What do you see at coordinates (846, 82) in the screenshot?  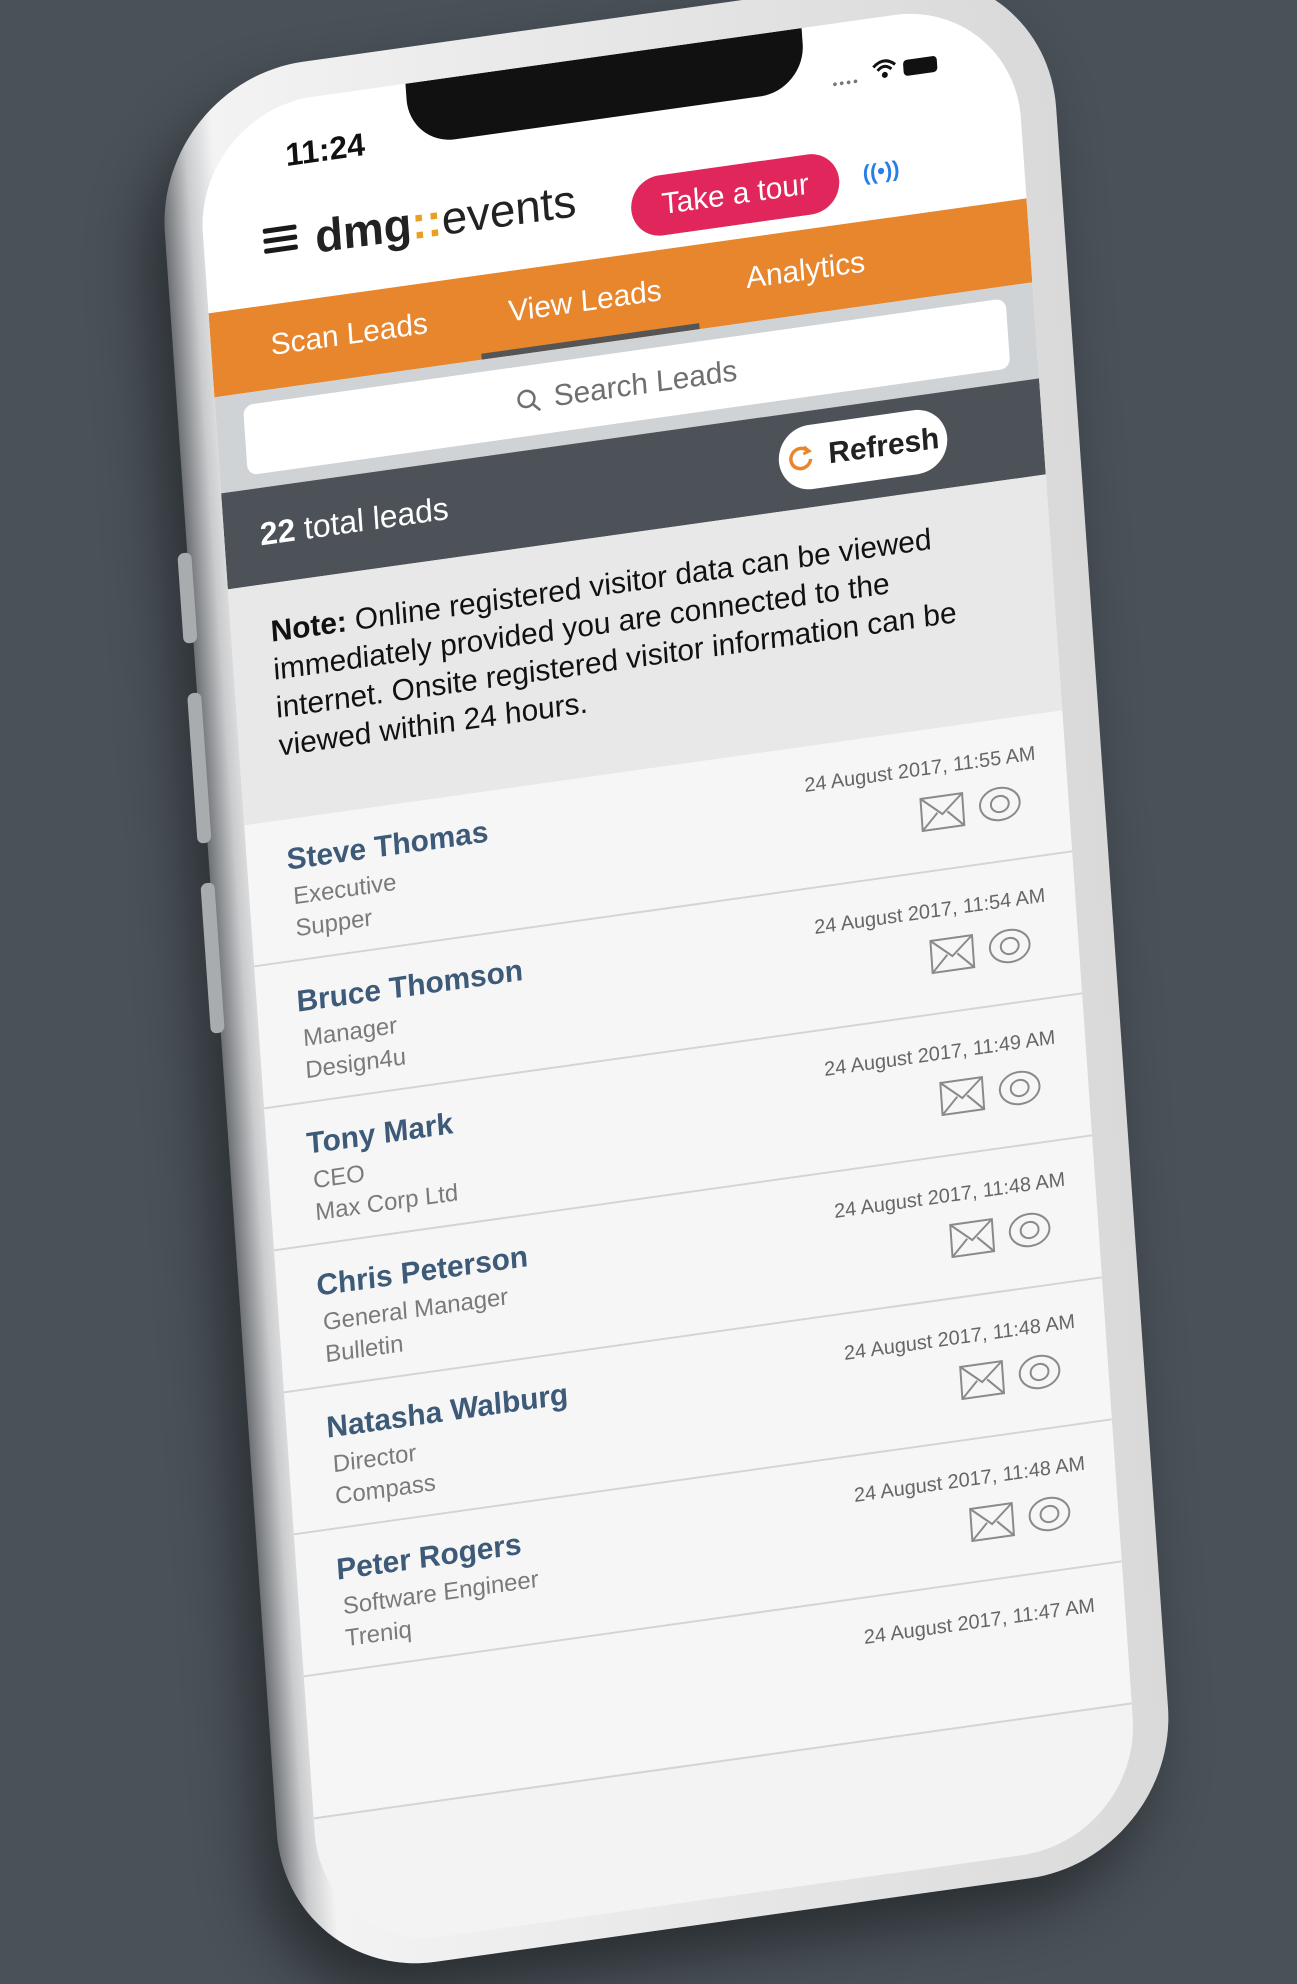 I see `signal-dots-icon: ••••` at bounding box center [846, 82].